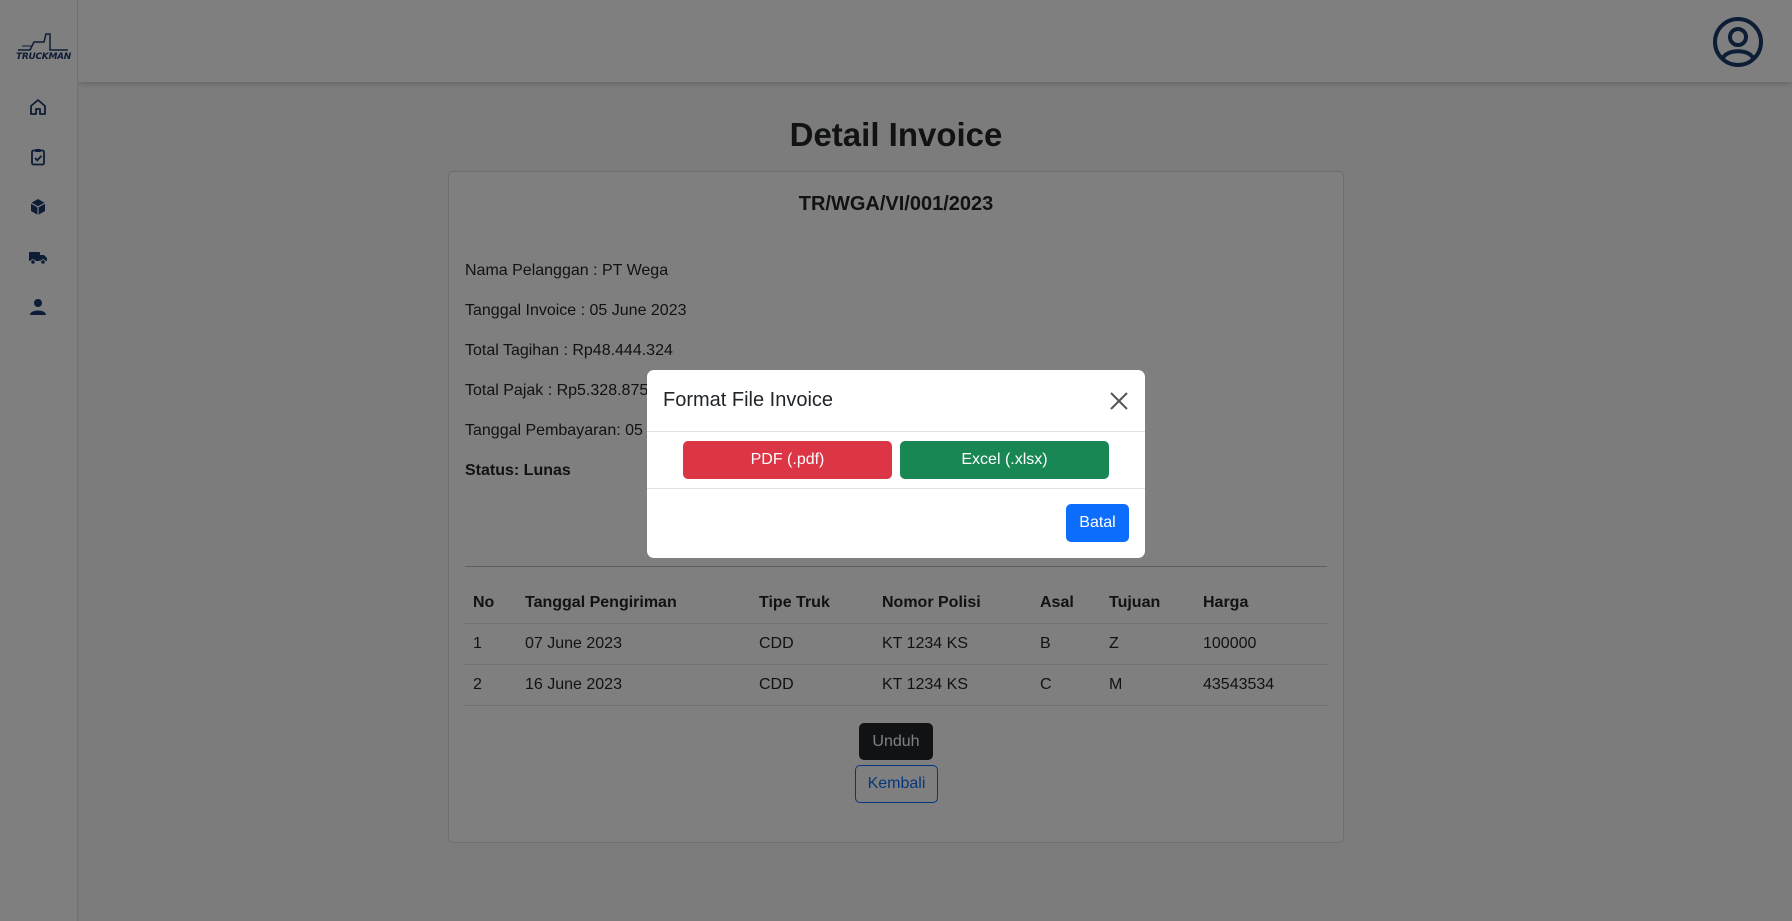 This screenshot has height=921, width=1792. What do you see at coordinates (1004, 460) in the screenshot?
I see `excel-button: Excel (.xlsx)` at bounding box center [1004, 460].